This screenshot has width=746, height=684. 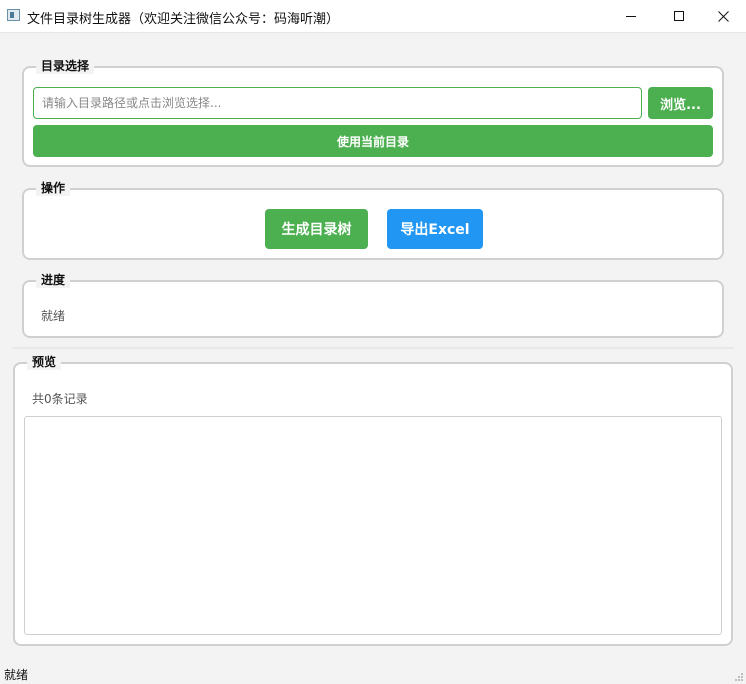 I want to click on status-bar-text: 就绪, so click(x=16, y=675).